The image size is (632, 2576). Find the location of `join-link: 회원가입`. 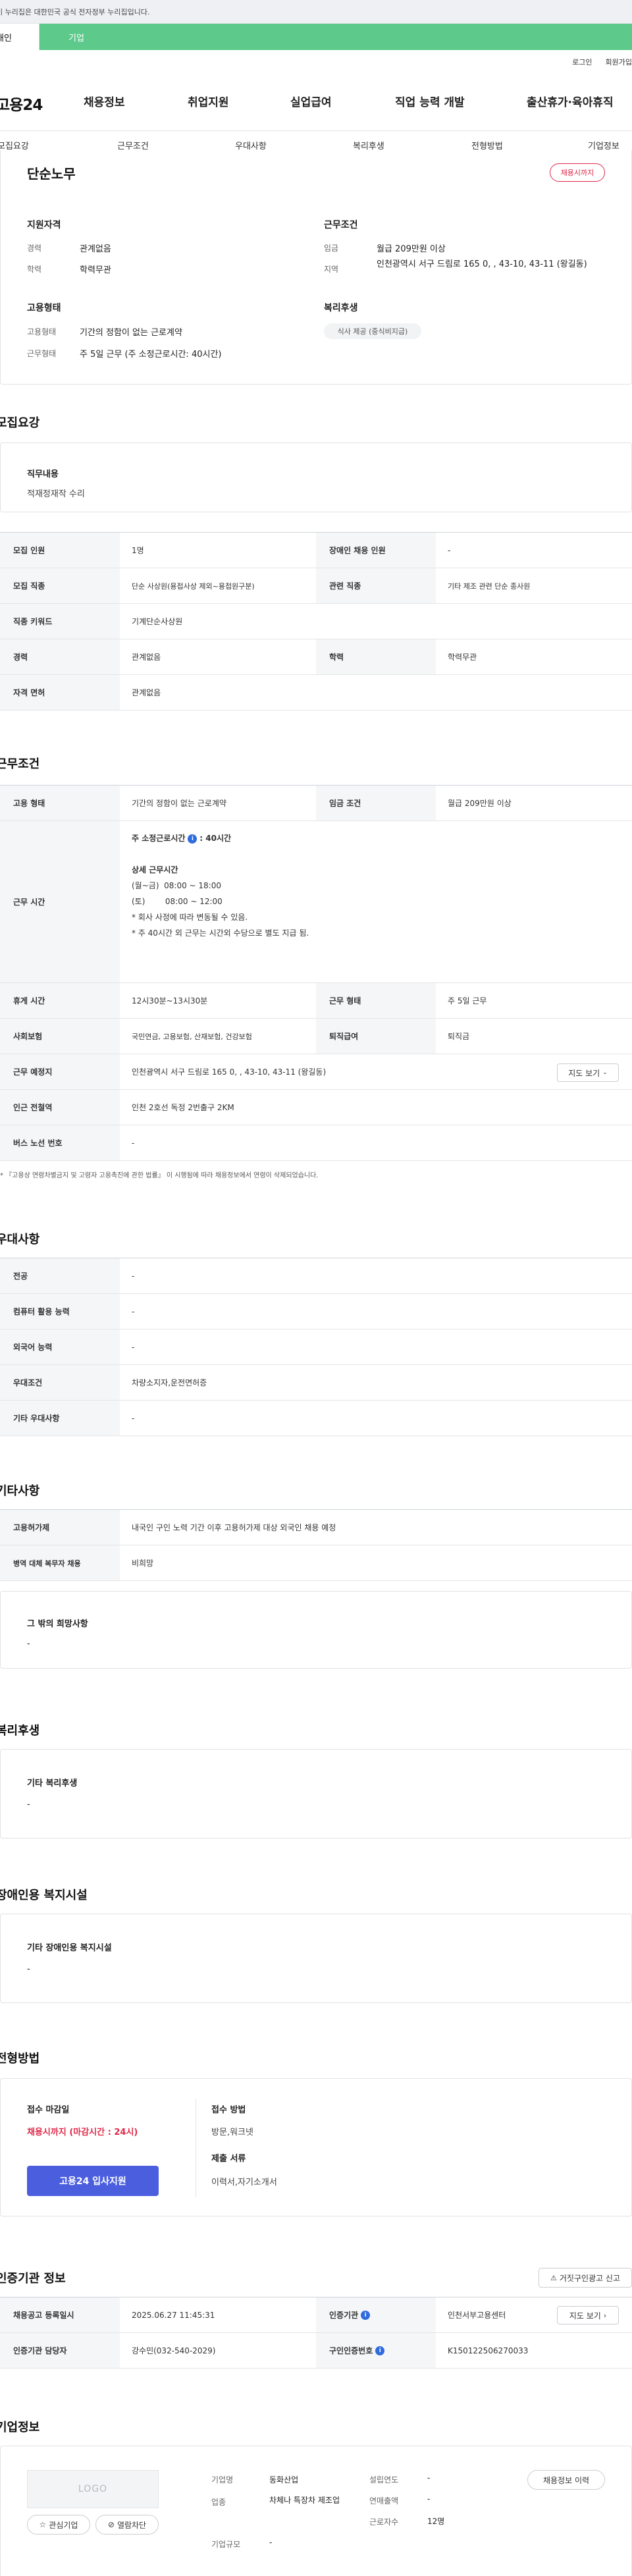

join-link: 회원가입 is located at coordinates (619, 62).